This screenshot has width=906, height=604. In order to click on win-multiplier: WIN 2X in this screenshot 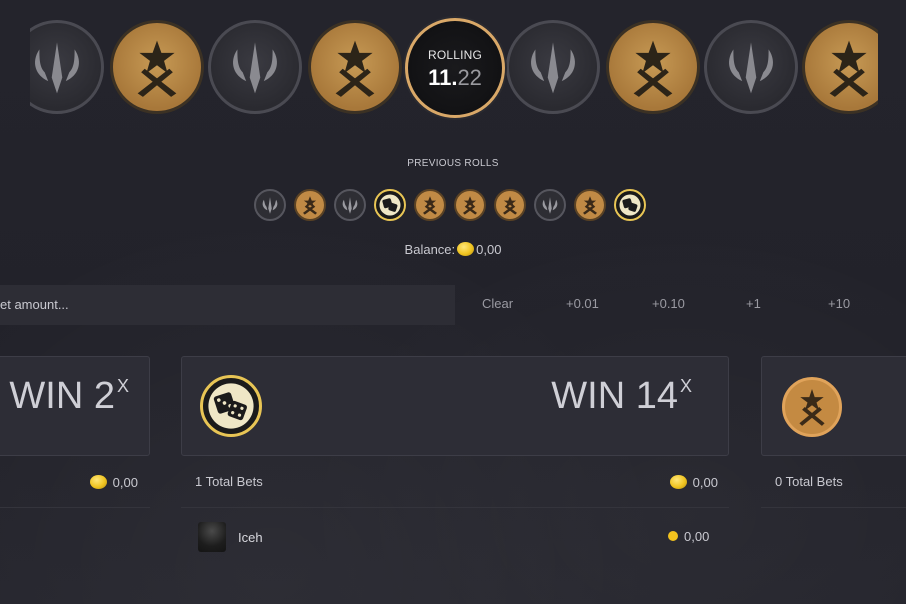, I will do `click(69, 396)`.